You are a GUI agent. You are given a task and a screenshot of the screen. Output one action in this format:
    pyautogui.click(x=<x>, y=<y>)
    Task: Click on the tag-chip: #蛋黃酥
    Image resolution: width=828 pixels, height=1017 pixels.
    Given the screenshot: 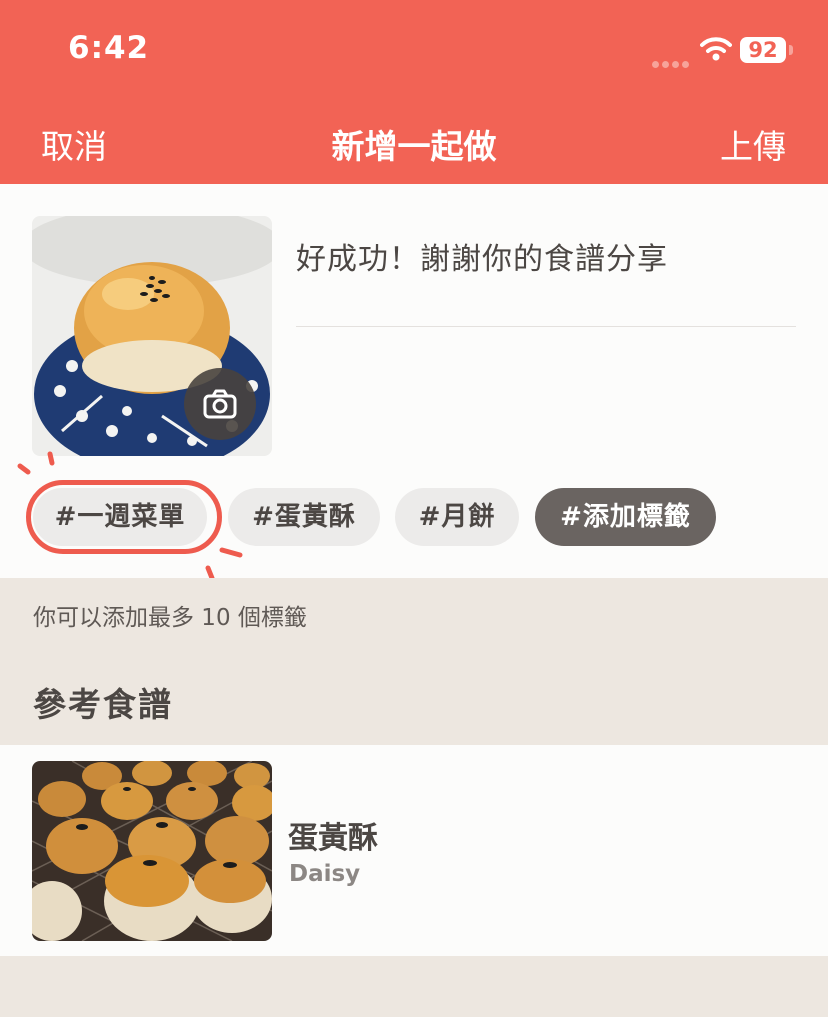 What is the action you would take?
    pyautogui.click(x=304, y=517)
    